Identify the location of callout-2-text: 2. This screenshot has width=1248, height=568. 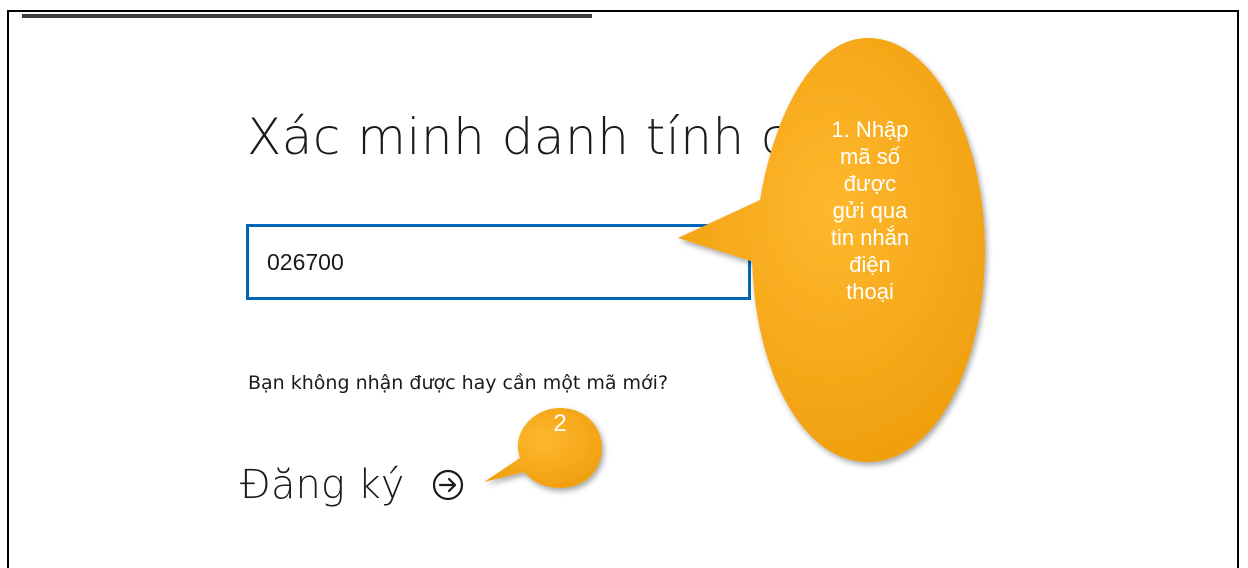
(560, 423).